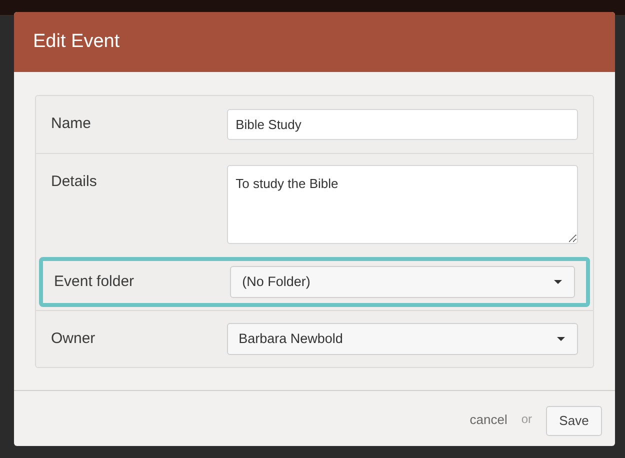 This screenshot has height=458, width=625. What do you see at coordinates (74, 182) in the screenshot?
I see `field-label: Details` at bounding box center [74, 182].